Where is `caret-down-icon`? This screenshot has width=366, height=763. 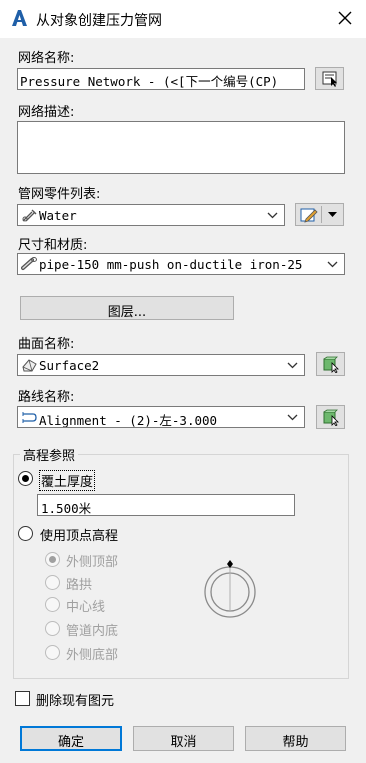 caret-down-icon is located at coordinates (332, 214).